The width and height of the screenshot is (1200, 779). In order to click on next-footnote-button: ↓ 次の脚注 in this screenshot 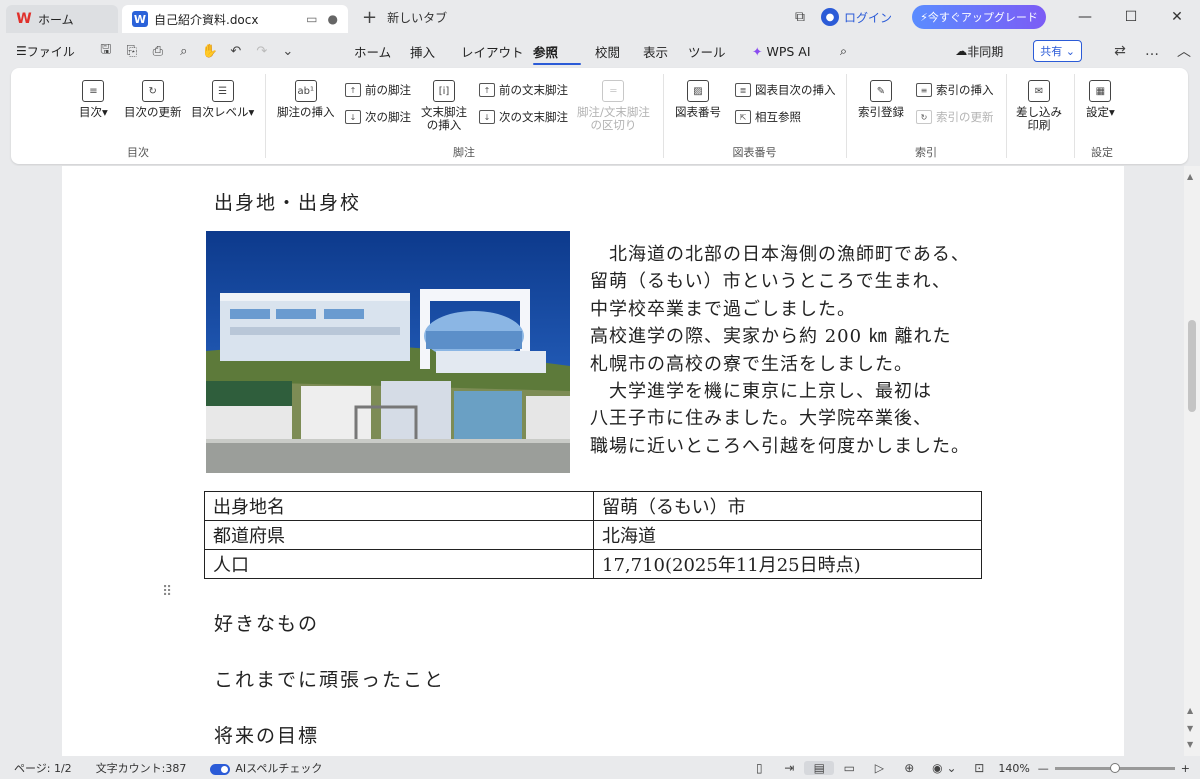, I will do `click(378, 117)`.